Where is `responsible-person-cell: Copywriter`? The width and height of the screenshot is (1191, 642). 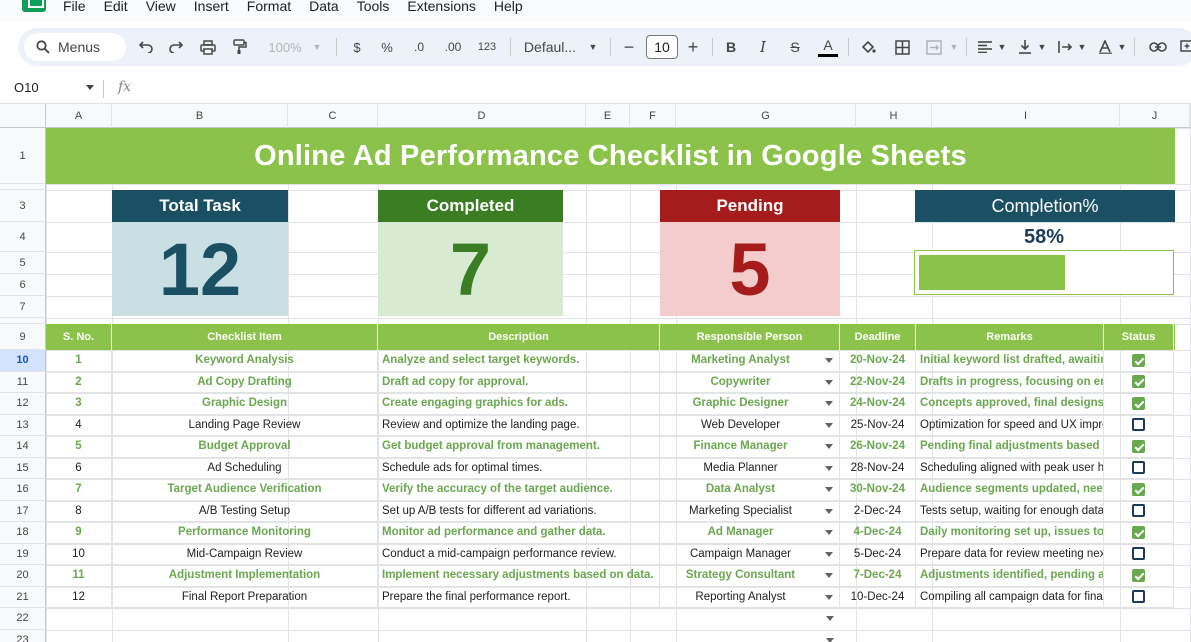
responsible-person-cell: Copywriter is located at coordinates (750, 382).